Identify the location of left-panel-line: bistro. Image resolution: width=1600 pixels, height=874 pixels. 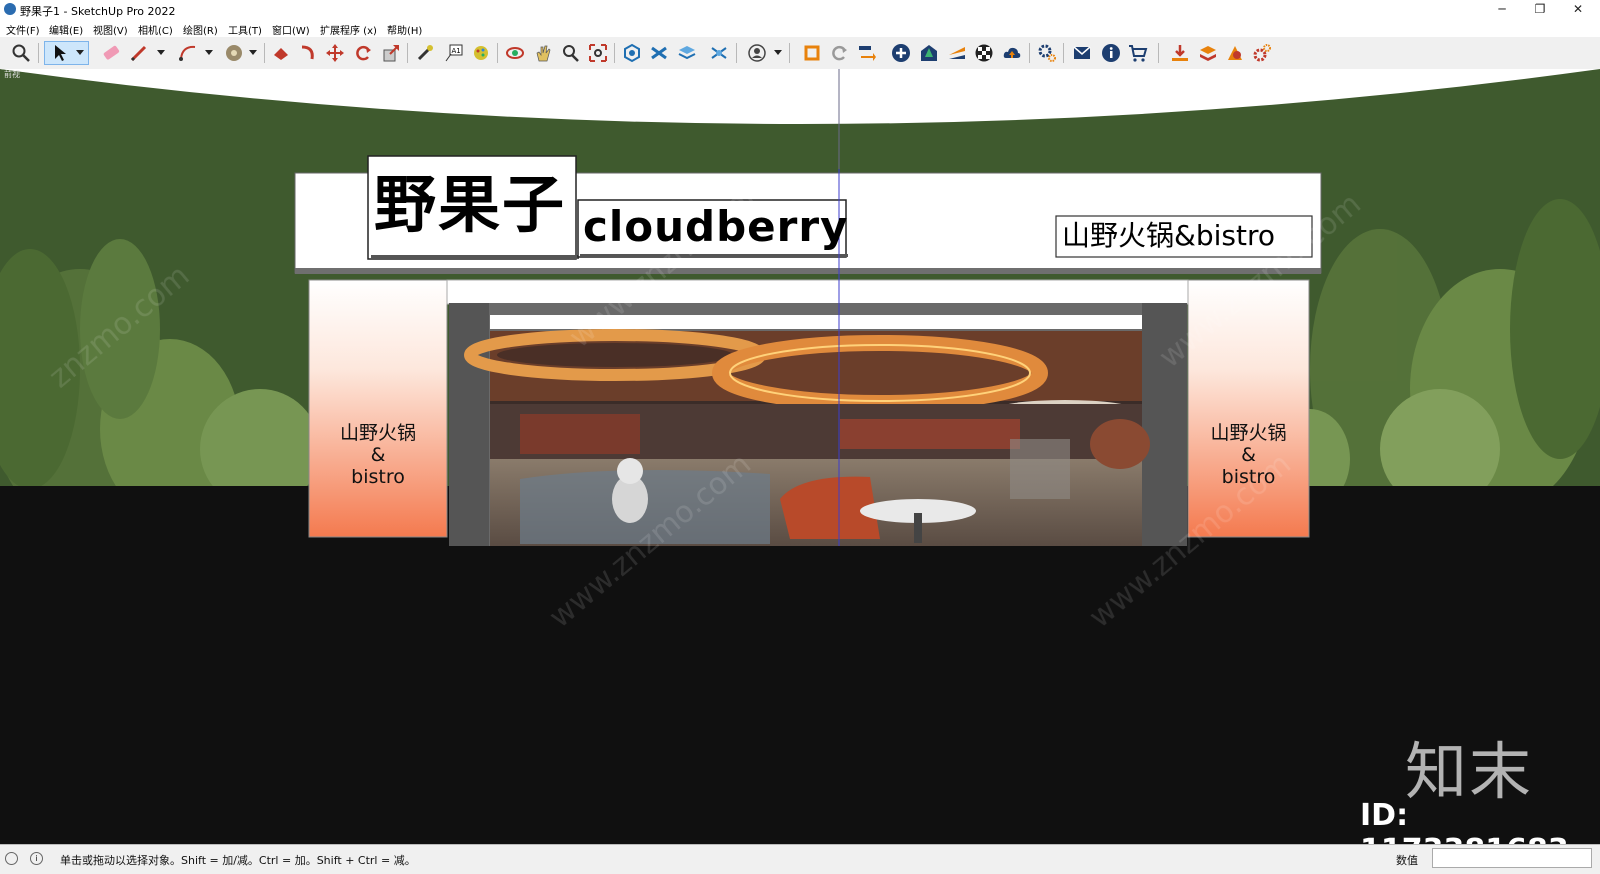
(378, 477).